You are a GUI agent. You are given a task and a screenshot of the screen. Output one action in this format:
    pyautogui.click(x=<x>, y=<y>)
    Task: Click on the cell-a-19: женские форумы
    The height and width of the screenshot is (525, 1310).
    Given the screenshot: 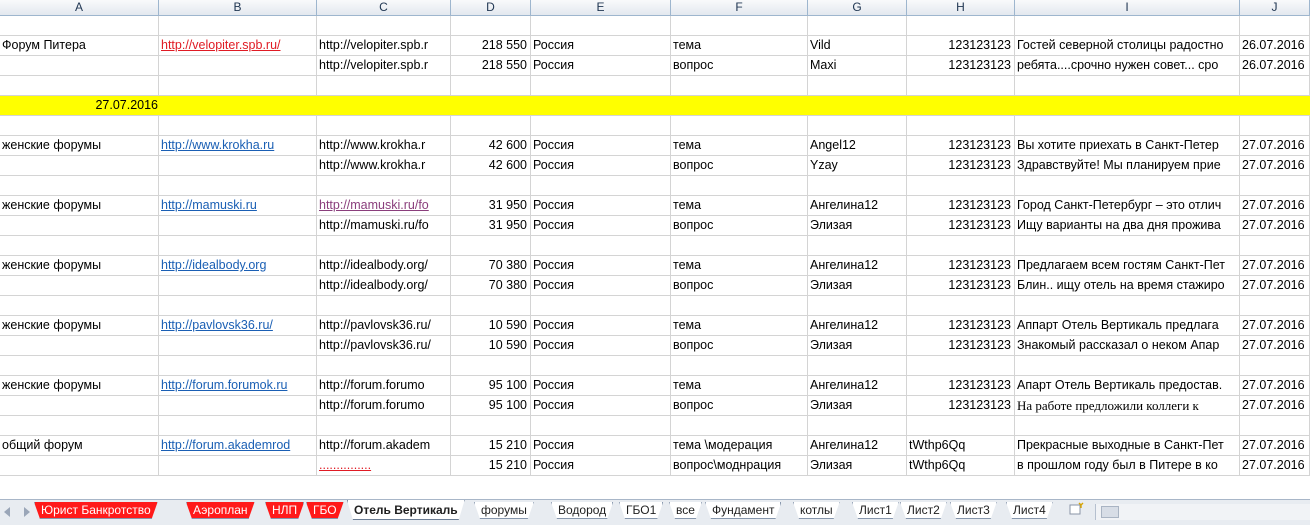 What is the action you would take?
    pyautogui.click(x=79, y=385)
    